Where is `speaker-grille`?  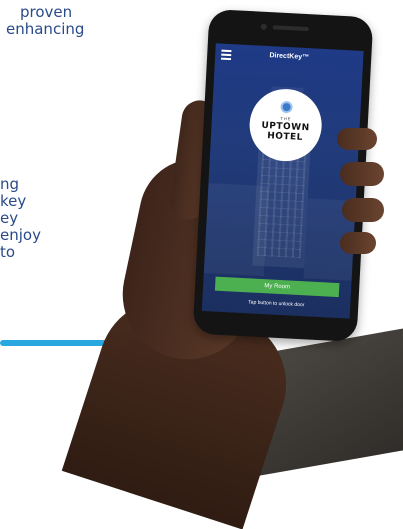 speaker-grille is located at coordinates (290, 28).